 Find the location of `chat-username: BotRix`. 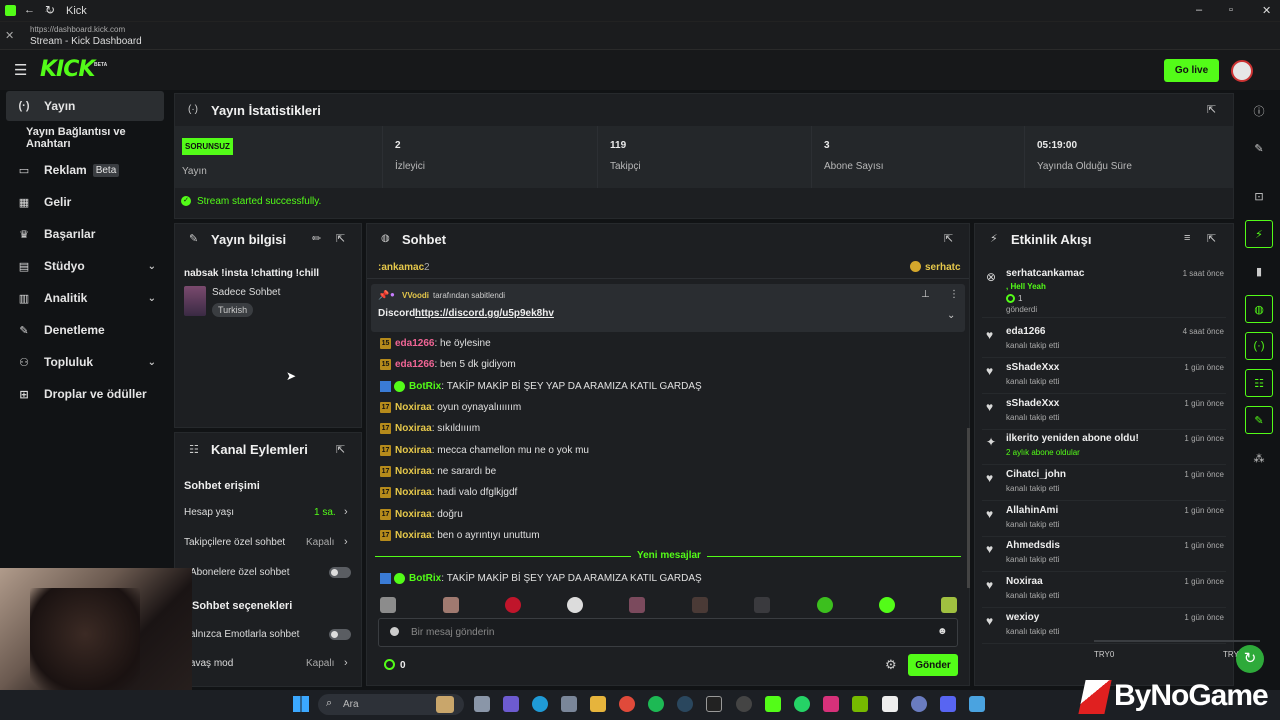

chat-username: BotRix is located at coordinates (425, 578).